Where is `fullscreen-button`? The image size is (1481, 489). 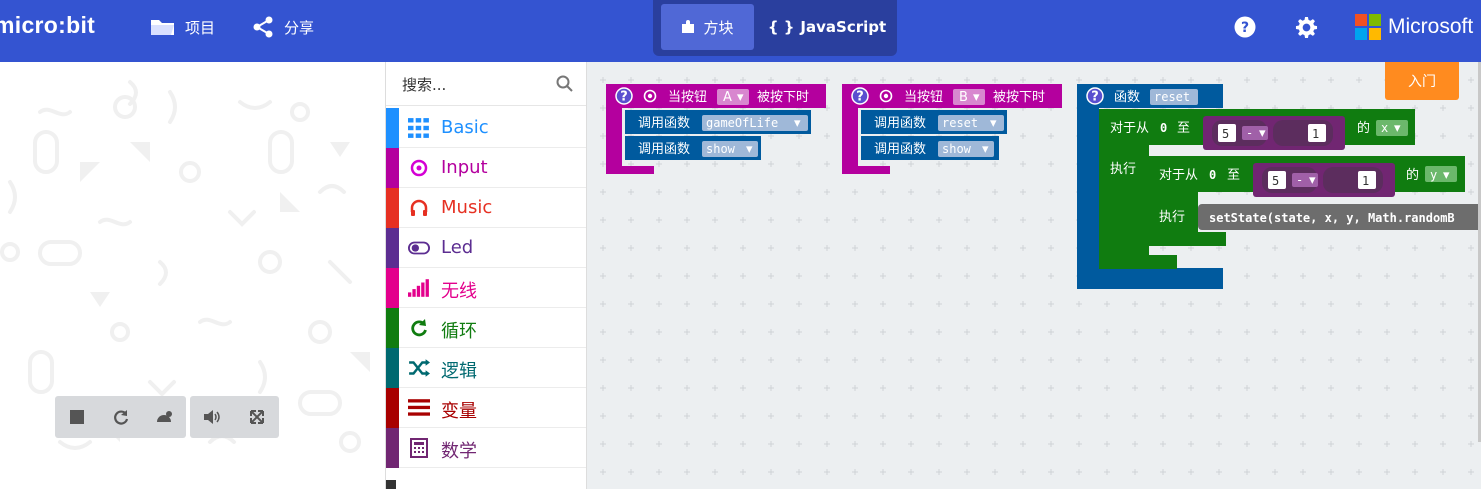
fullscreen-button is located at coordinates (257, 417).